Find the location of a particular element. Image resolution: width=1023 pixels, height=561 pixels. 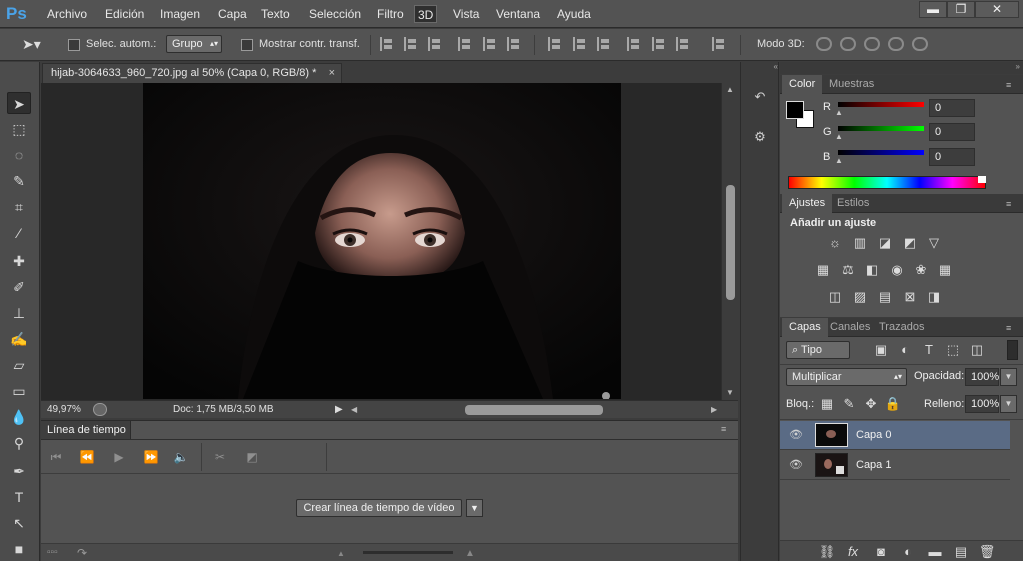

expand-panels-icon: » is located at coordinates (901, 68).